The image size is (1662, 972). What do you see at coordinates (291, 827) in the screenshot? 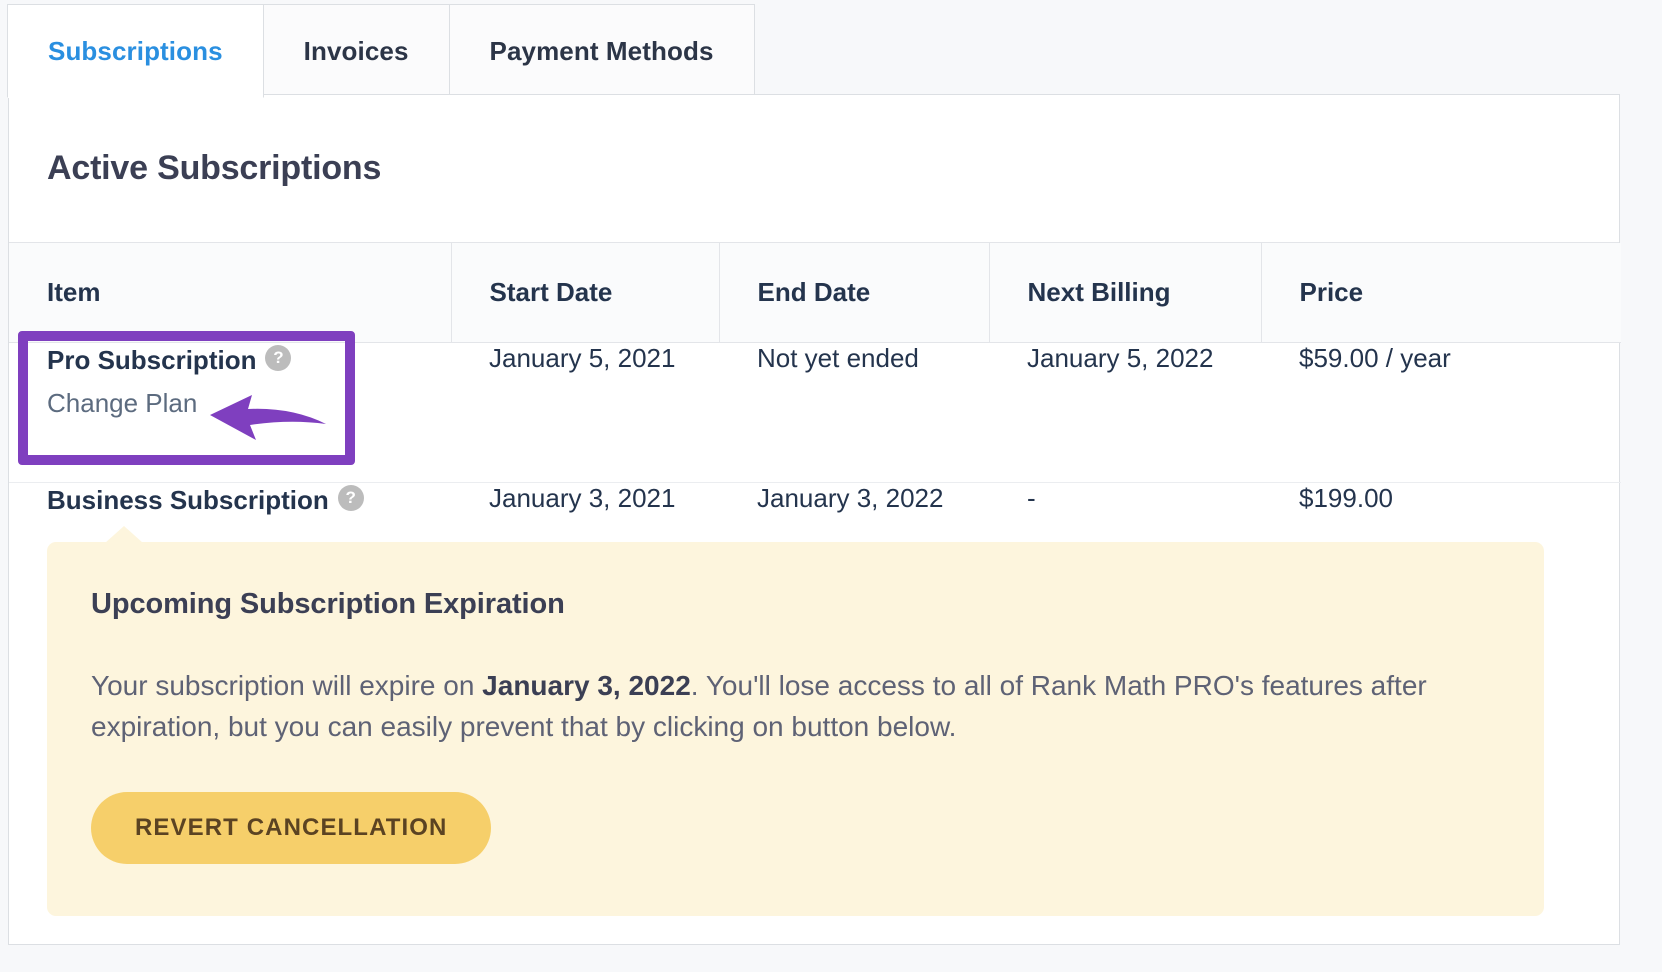
I see `revert-cancellation-button: REVERT CANCELLATION` at bounding box center [291, 827].